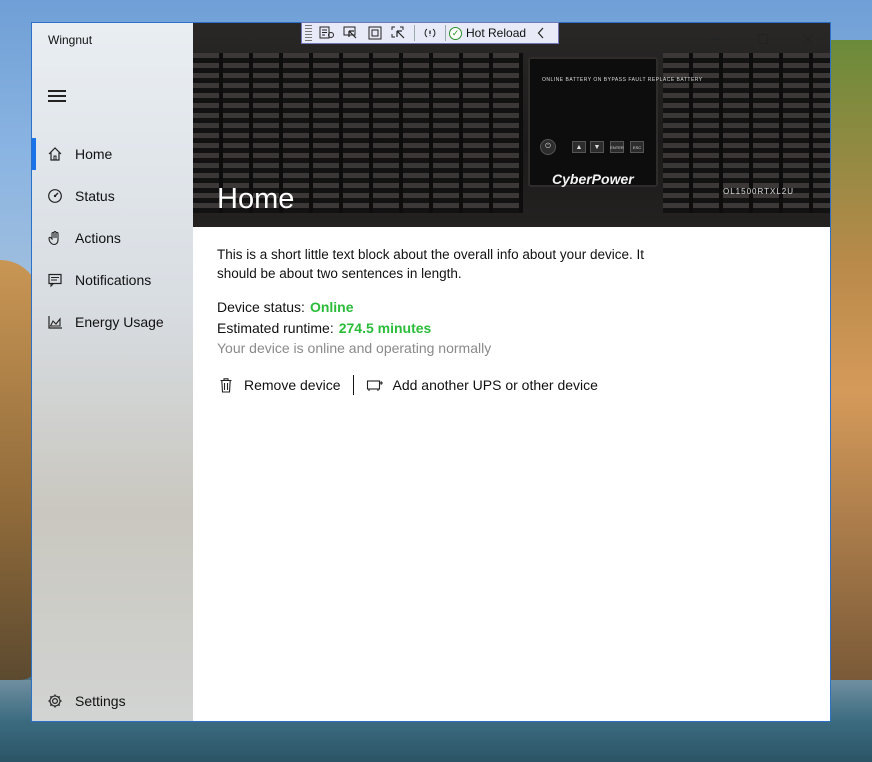  I want to click on select-element-icon, so click(350, 32).